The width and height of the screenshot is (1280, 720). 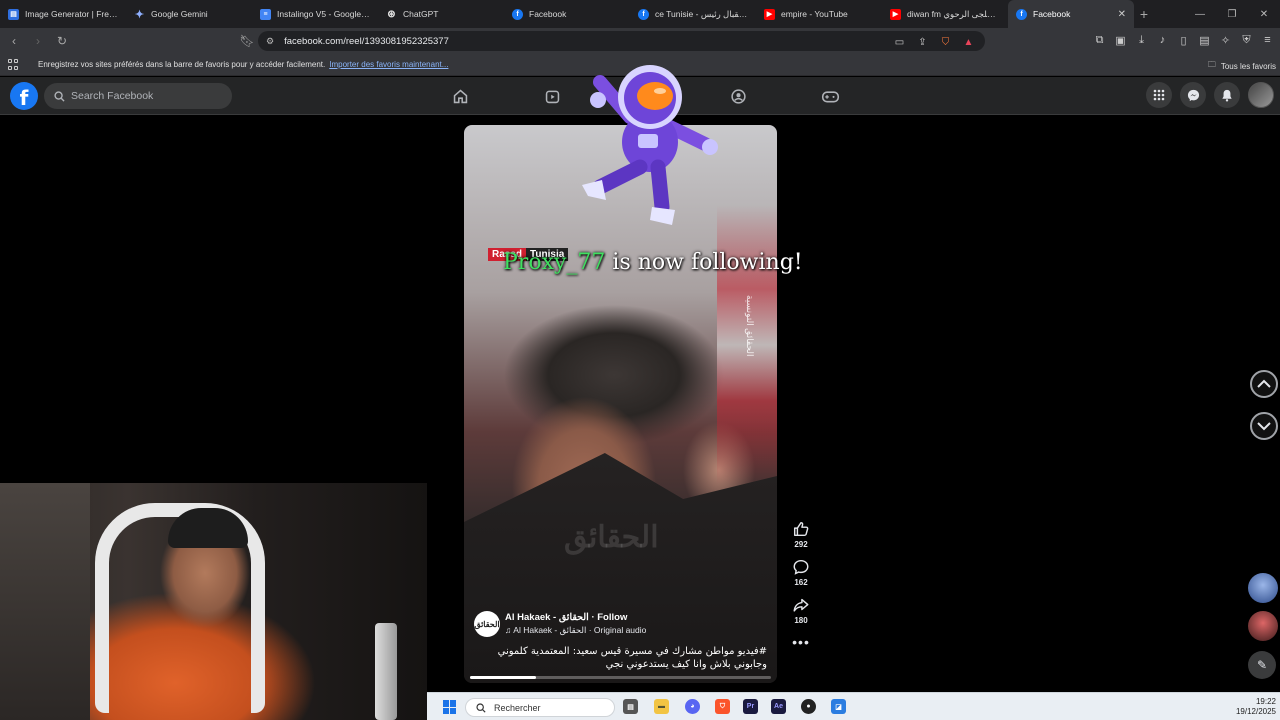 I want to click on folder-icon: 🗀︎, so click(x=1211, y=64).